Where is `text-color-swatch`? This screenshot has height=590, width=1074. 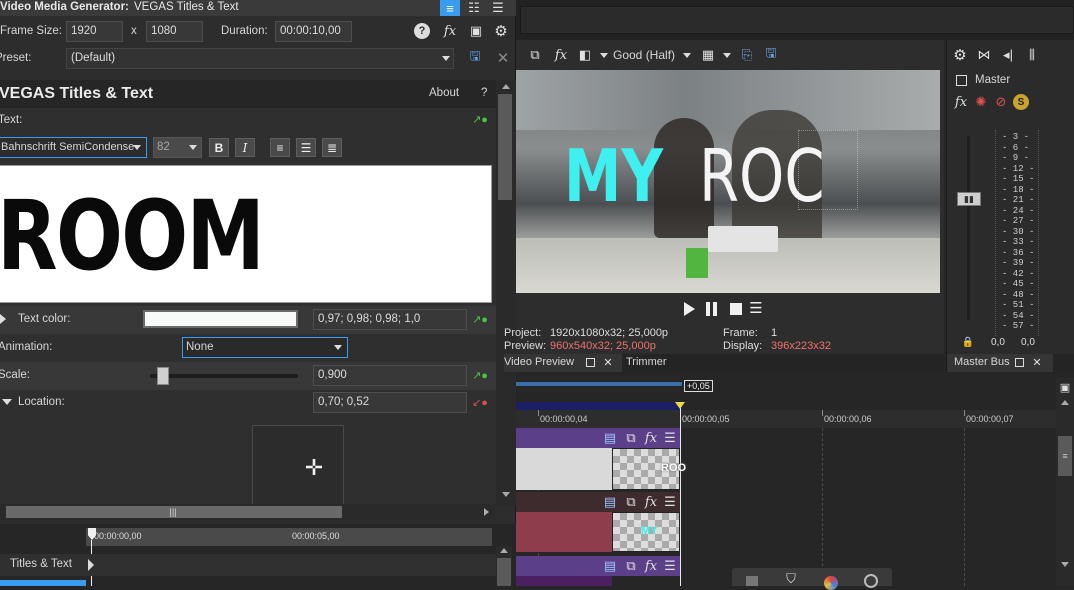
text-color-swatch is located at coordinates (220, 319).